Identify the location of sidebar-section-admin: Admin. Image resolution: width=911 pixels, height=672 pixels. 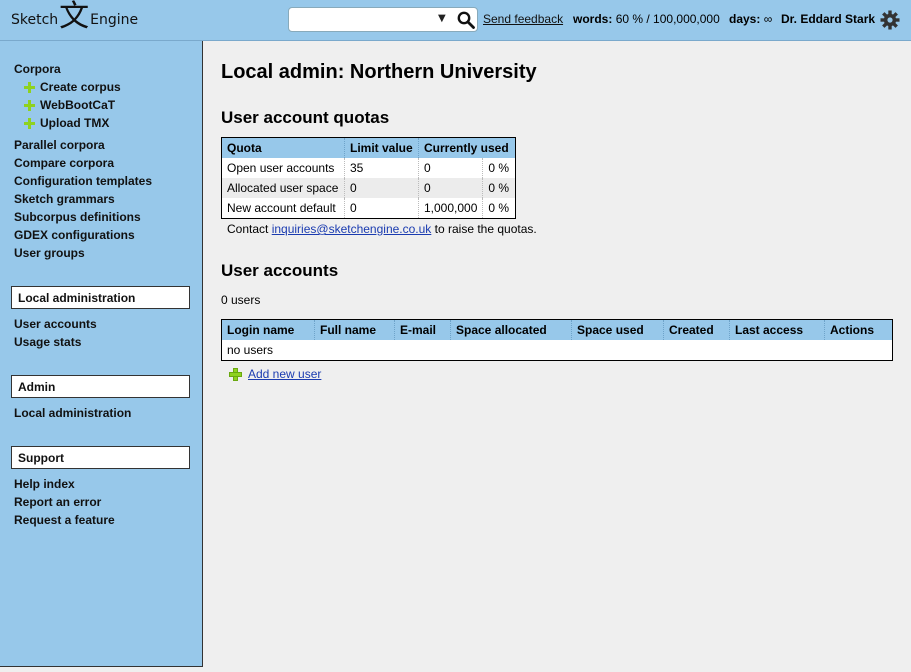
(100, 386).